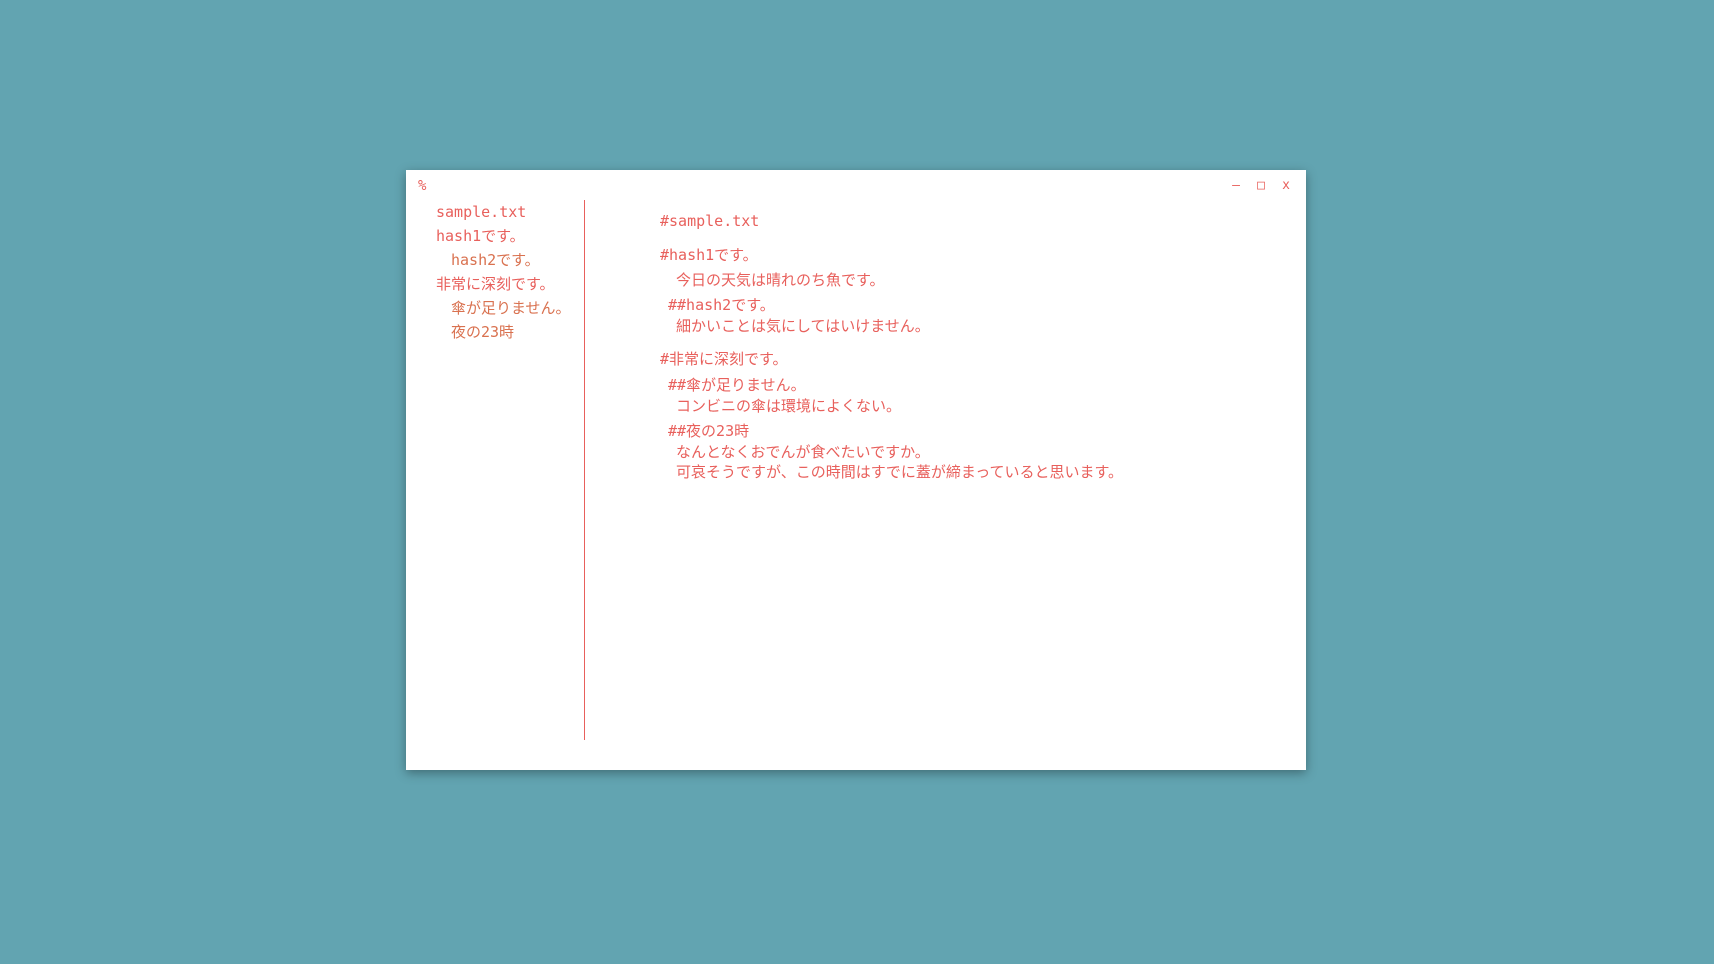 This screenshot has width=1714, height=964. What do you see at coordinates (780, 280) in the screenshot?
I see `paragraph: 今日の天気は晴れのち魚です。` at bounding box center [780, 280].